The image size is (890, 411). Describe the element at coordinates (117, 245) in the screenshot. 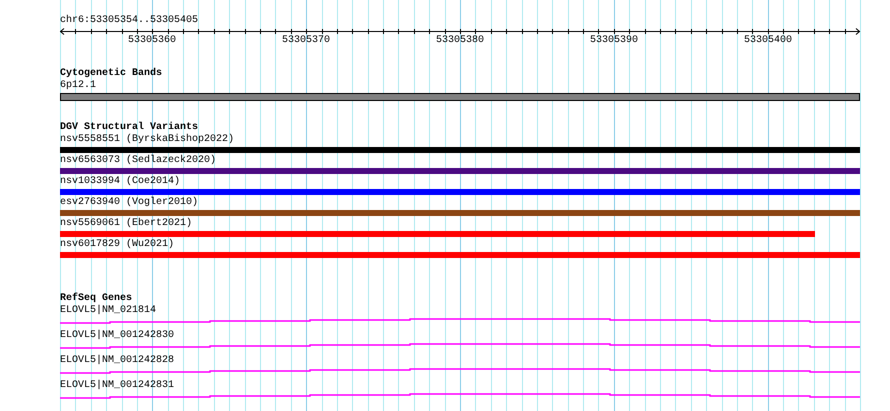

I see `variant-label: nsv6017829 (Wu2021)` at that location.